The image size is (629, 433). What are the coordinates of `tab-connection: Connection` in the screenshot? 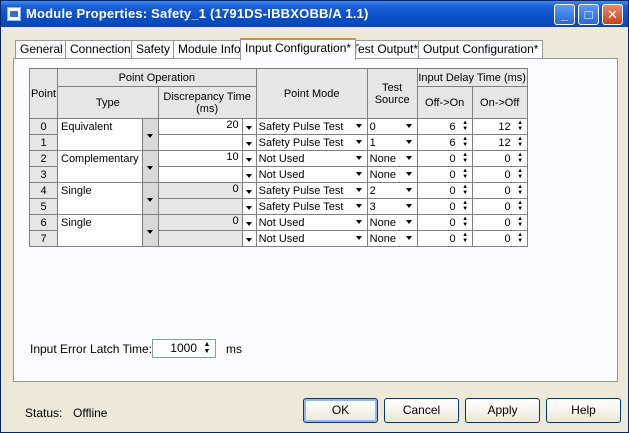 It's located at (100, 49).